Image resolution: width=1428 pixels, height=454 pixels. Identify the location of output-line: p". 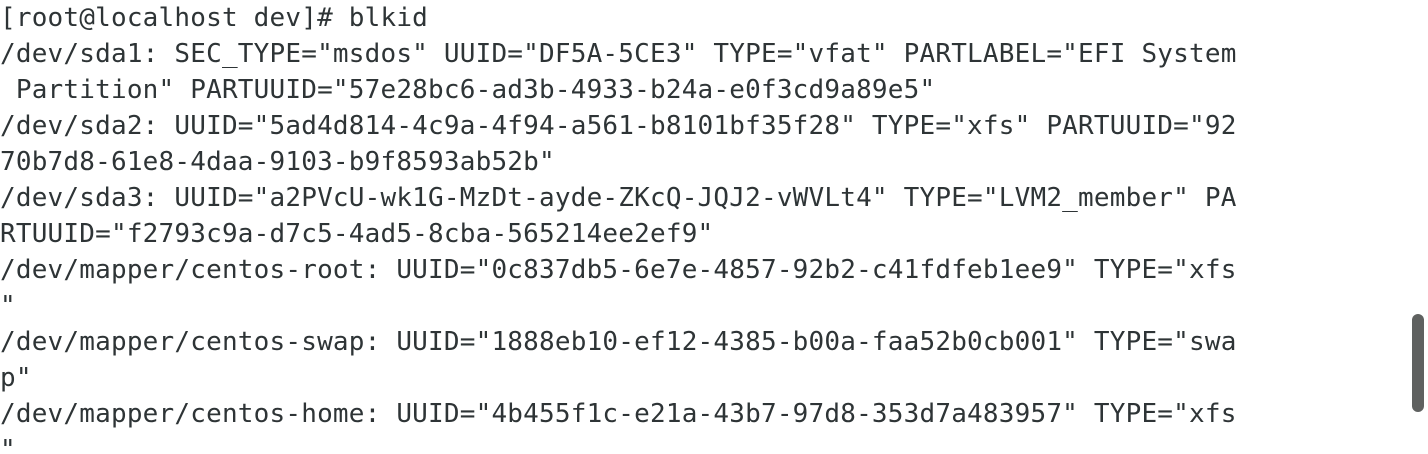
(16, 378).